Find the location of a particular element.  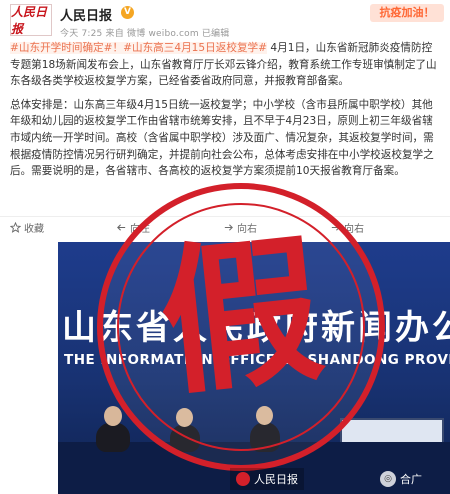

person is located at coordinates (113, 437).